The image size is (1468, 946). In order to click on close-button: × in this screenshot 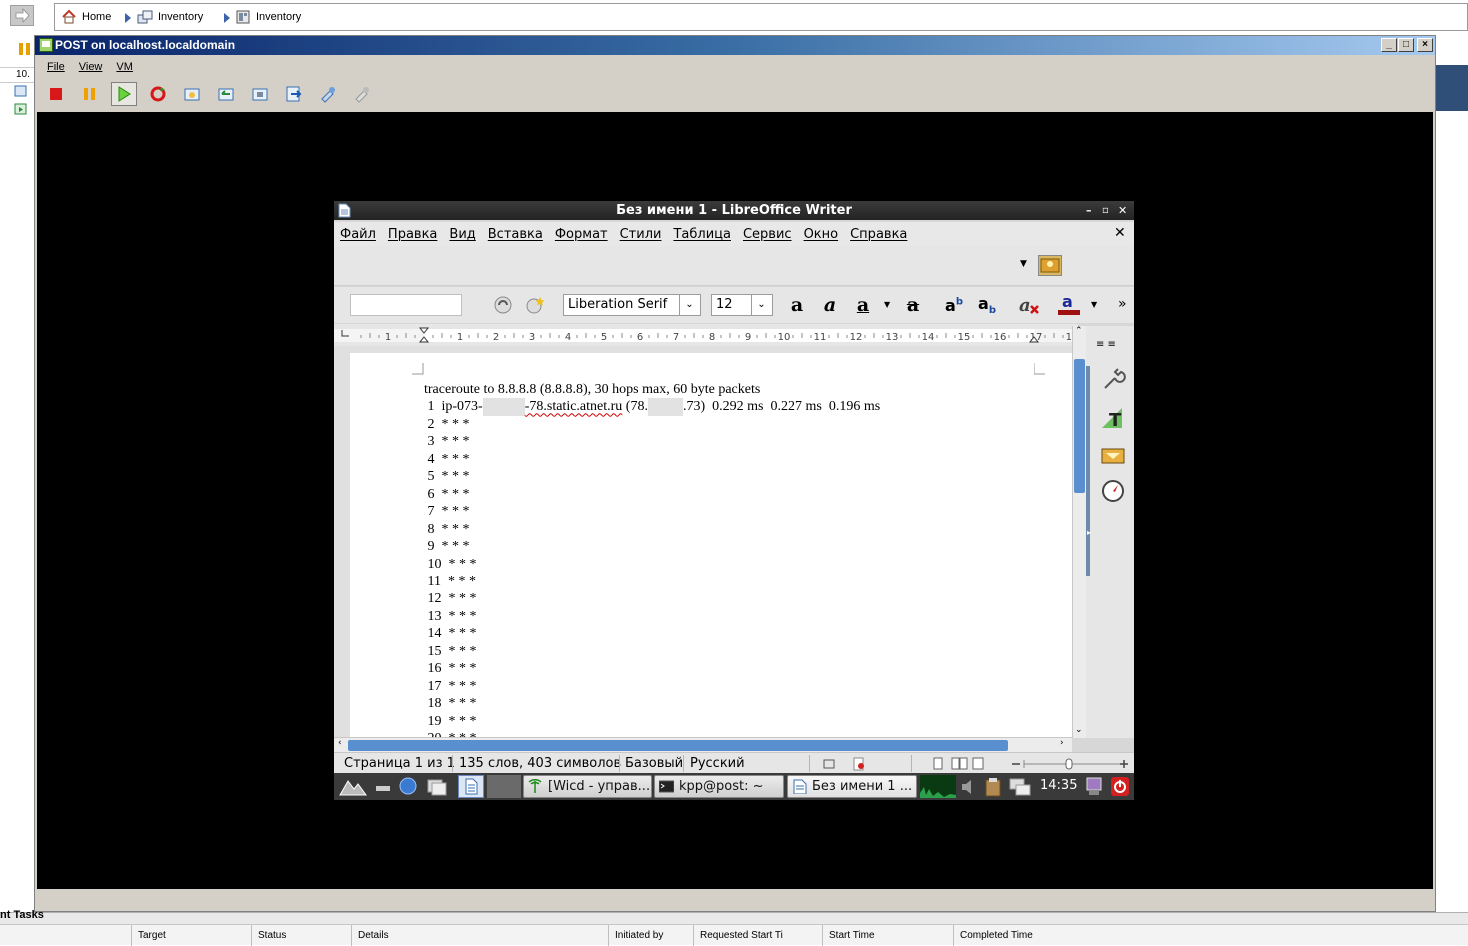, I will do `click(1425, 45)`.